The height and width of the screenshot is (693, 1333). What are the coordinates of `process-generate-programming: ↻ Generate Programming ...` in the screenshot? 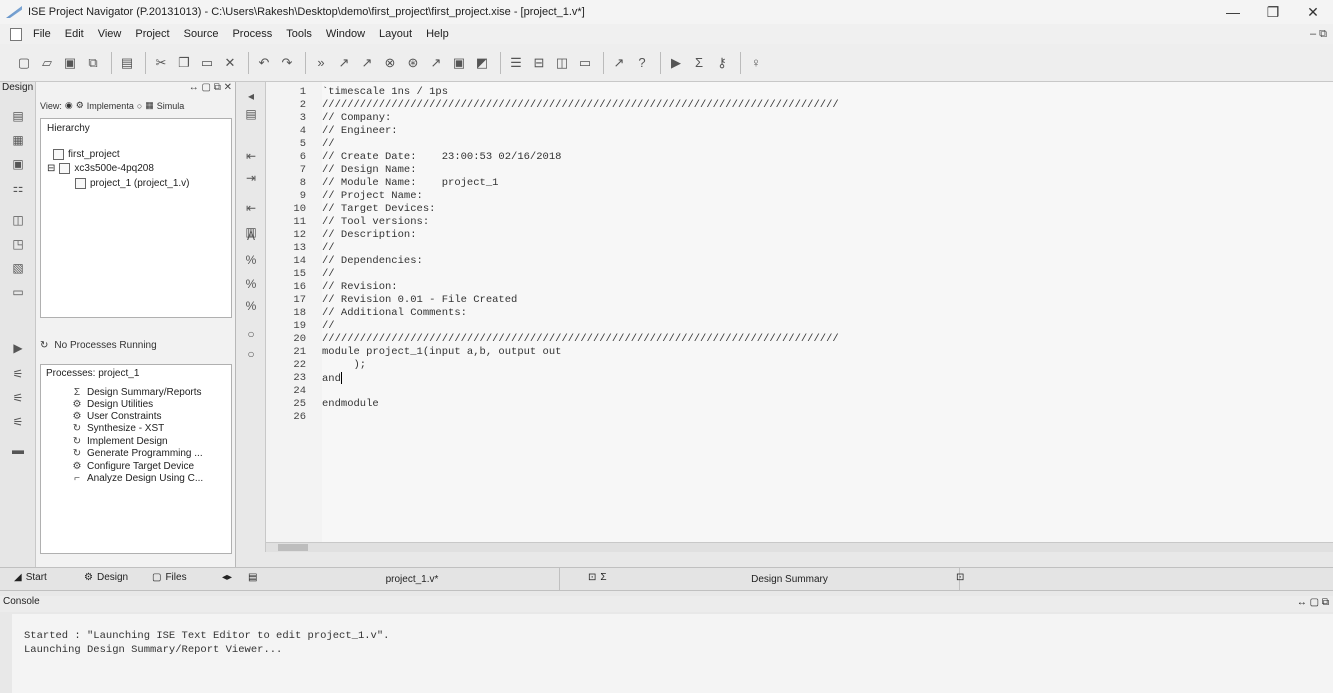 It's located at (137, 453).